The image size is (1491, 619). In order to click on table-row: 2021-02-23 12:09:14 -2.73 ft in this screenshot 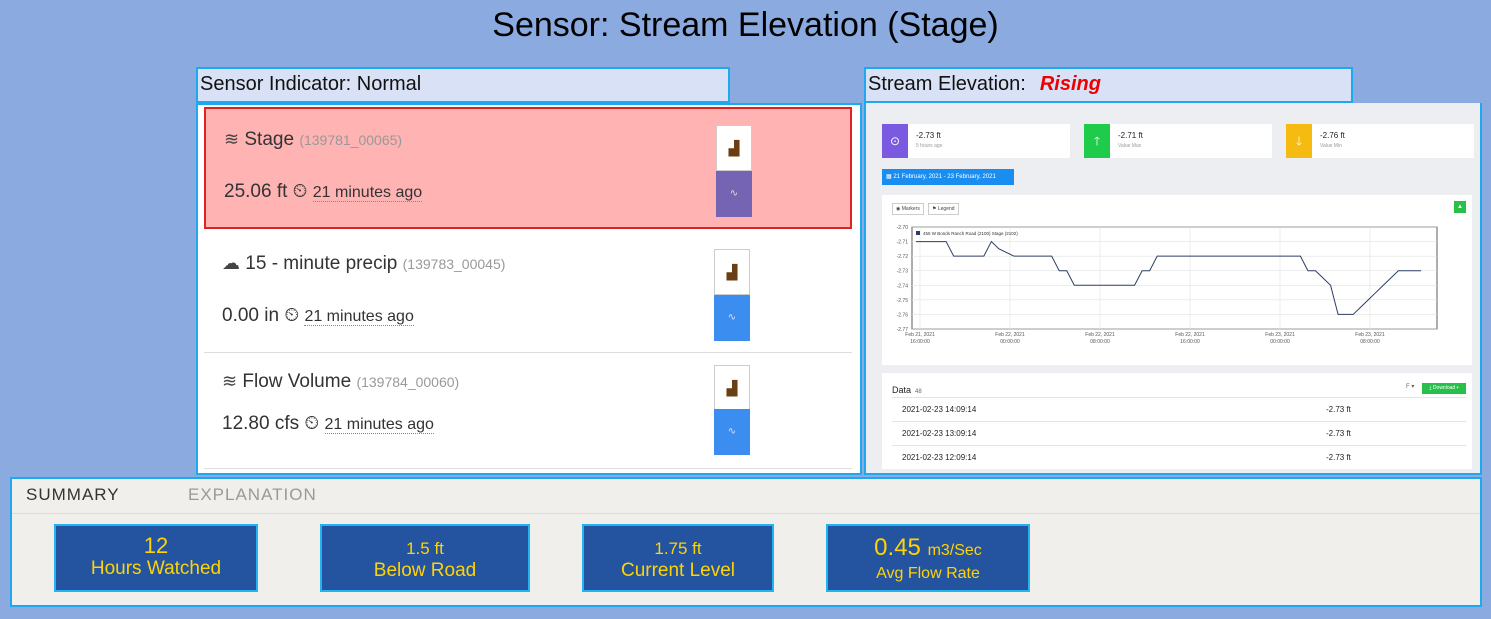, I will do `click(1179, 456)`.